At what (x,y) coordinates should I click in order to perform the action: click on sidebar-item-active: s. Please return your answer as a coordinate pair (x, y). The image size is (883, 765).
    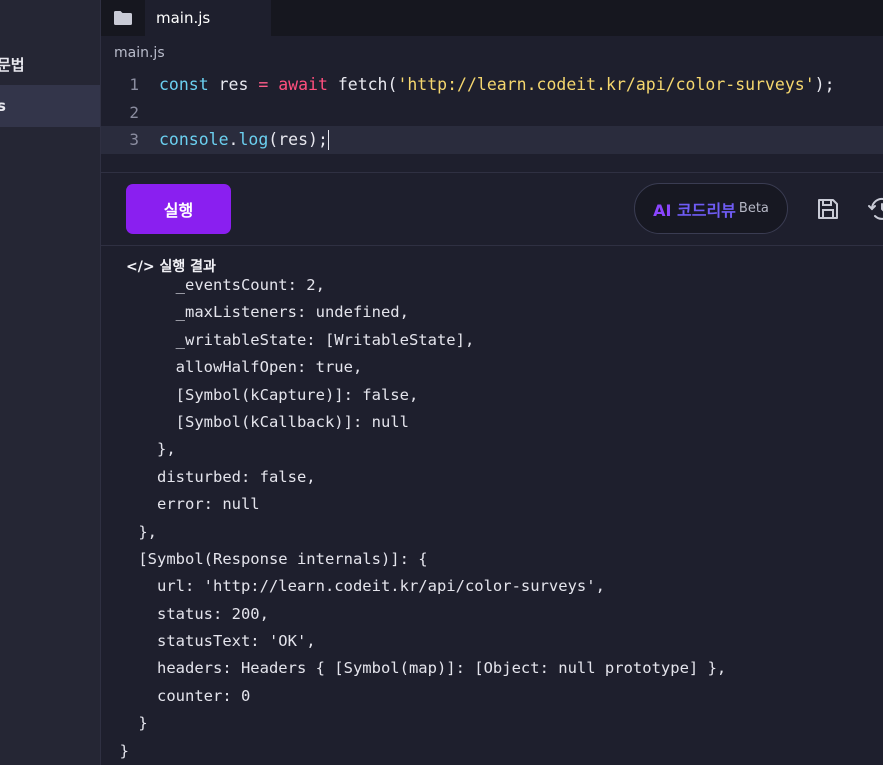
    Looking at the image, I should click on (50, 106).